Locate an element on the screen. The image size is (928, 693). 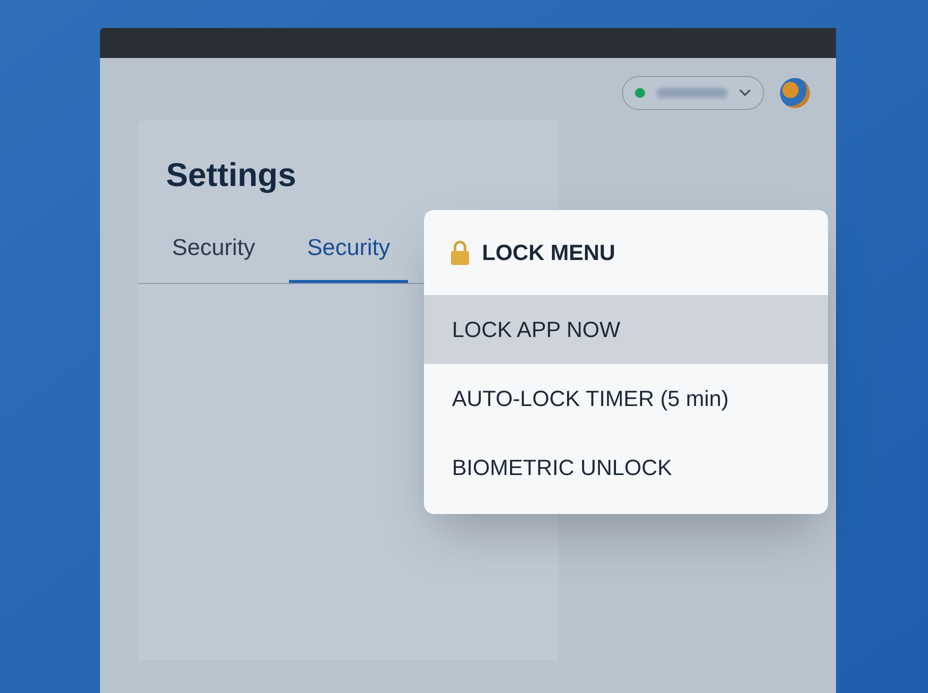
blurred-text is located at coordinates (692, 93).